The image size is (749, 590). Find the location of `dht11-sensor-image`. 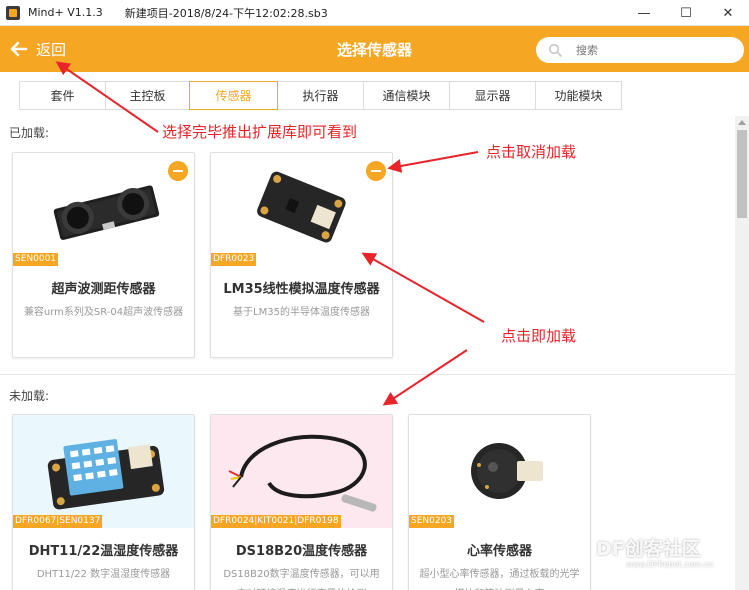

dht11-sensor-image is located at coordinates (106, 474).